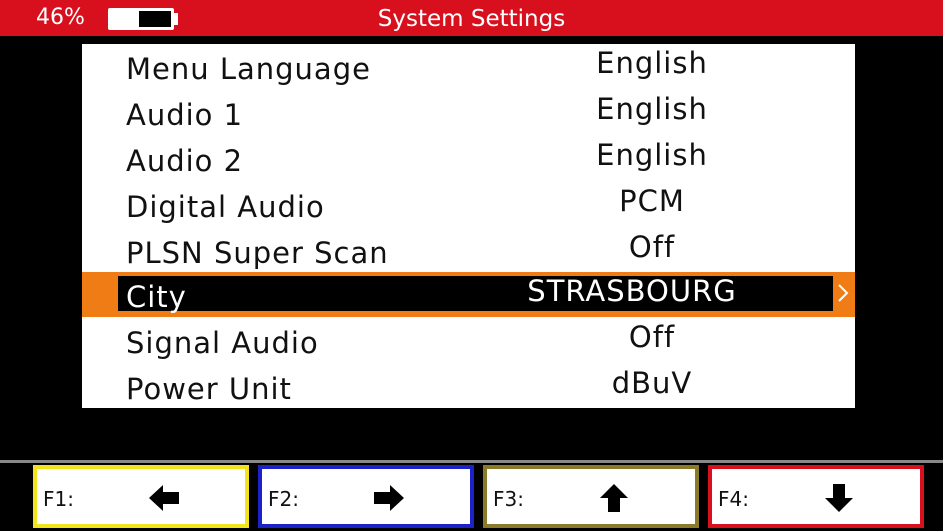  I want to click on function-key-4: F4:, so click(816, 496).